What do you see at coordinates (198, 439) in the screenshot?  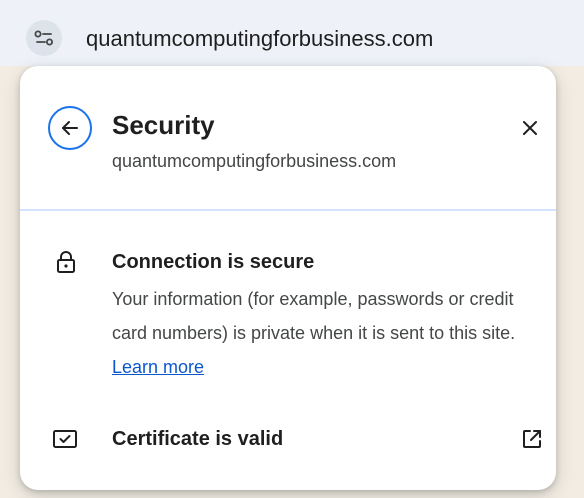 I see `certificate-label: Certificate is valid` at bounding box center [198, 439].